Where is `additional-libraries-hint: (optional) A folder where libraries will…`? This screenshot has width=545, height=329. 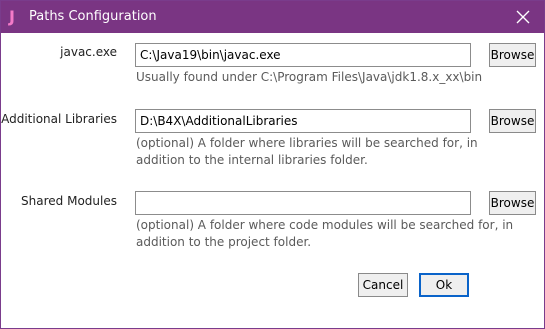
additional-libraries-hint: (optional) A folder where libraries will… is located at coordinates (308, 152).